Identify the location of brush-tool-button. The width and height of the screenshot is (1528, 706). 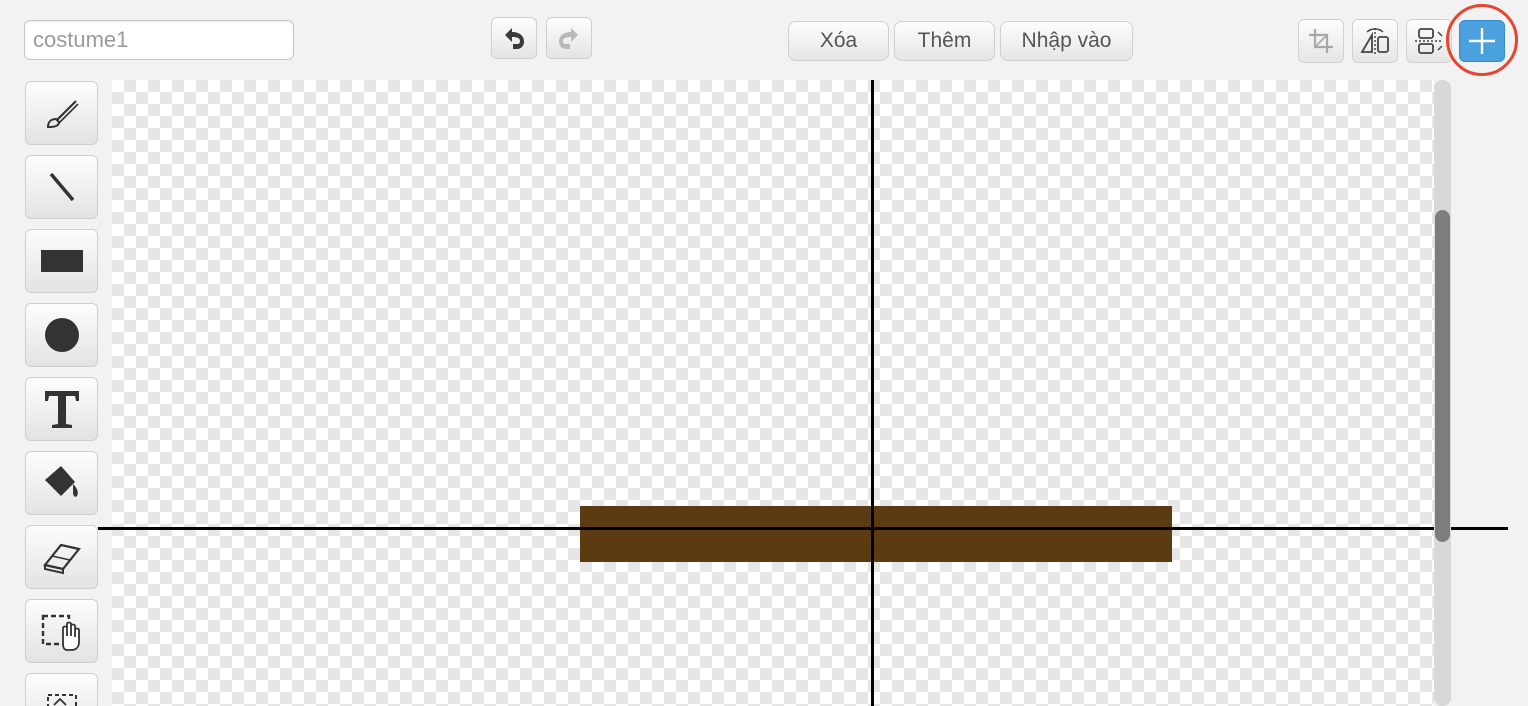
(61, 113).